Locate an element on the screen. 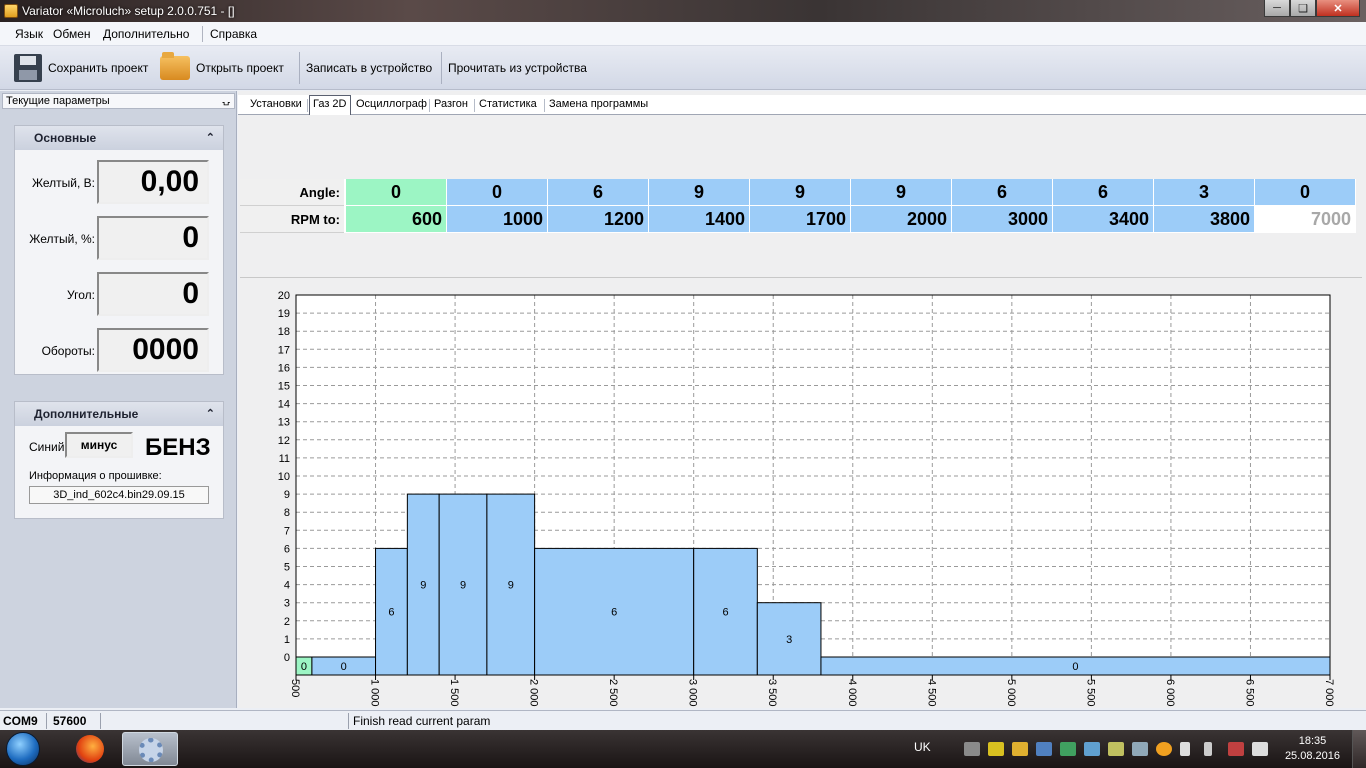 The height and width of the screenshot is (768, 1366). y-tick-label: 18 is located at coordinates (284, 332).